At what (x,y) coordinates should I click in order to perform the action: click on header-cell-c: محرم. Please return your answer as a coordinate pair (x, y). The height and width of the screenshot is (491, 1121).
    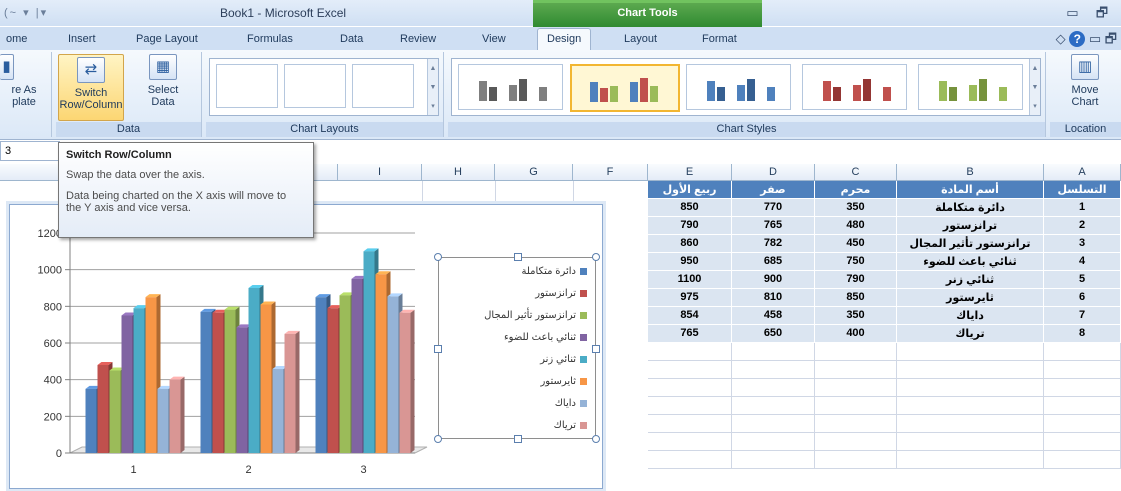
    Looking at the image, I should click on (856, 190).